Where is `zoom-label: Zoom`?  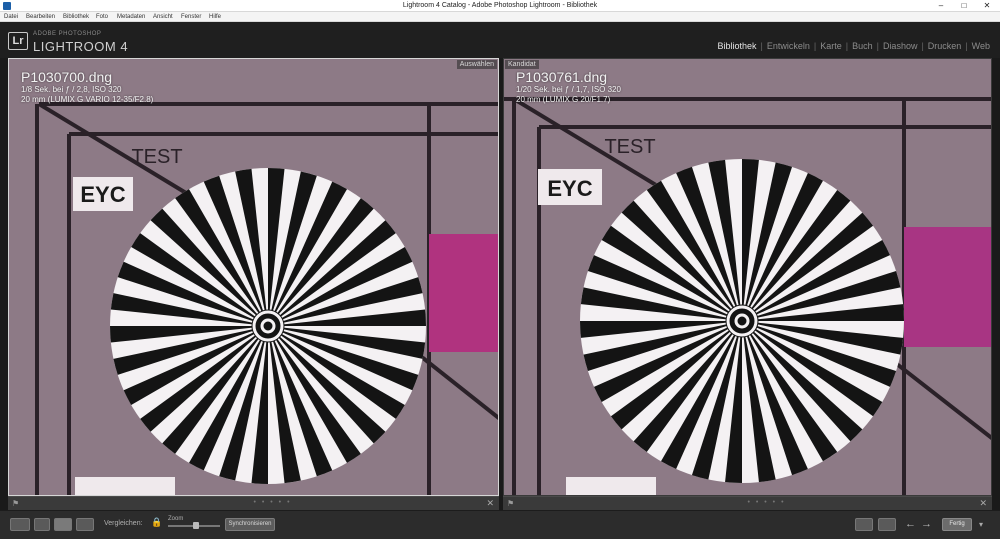
zoom-label: Zoom is located at coordinates (176, 519).